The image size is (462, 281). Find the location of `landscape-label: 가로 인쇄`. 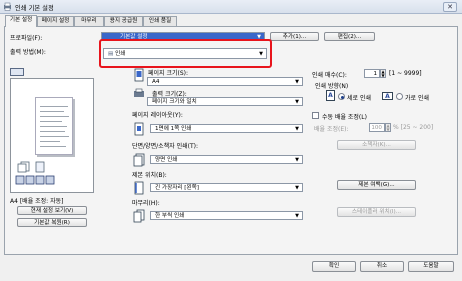

landscape-label: 가로 인쇄 is located at coordinates (417, 98).